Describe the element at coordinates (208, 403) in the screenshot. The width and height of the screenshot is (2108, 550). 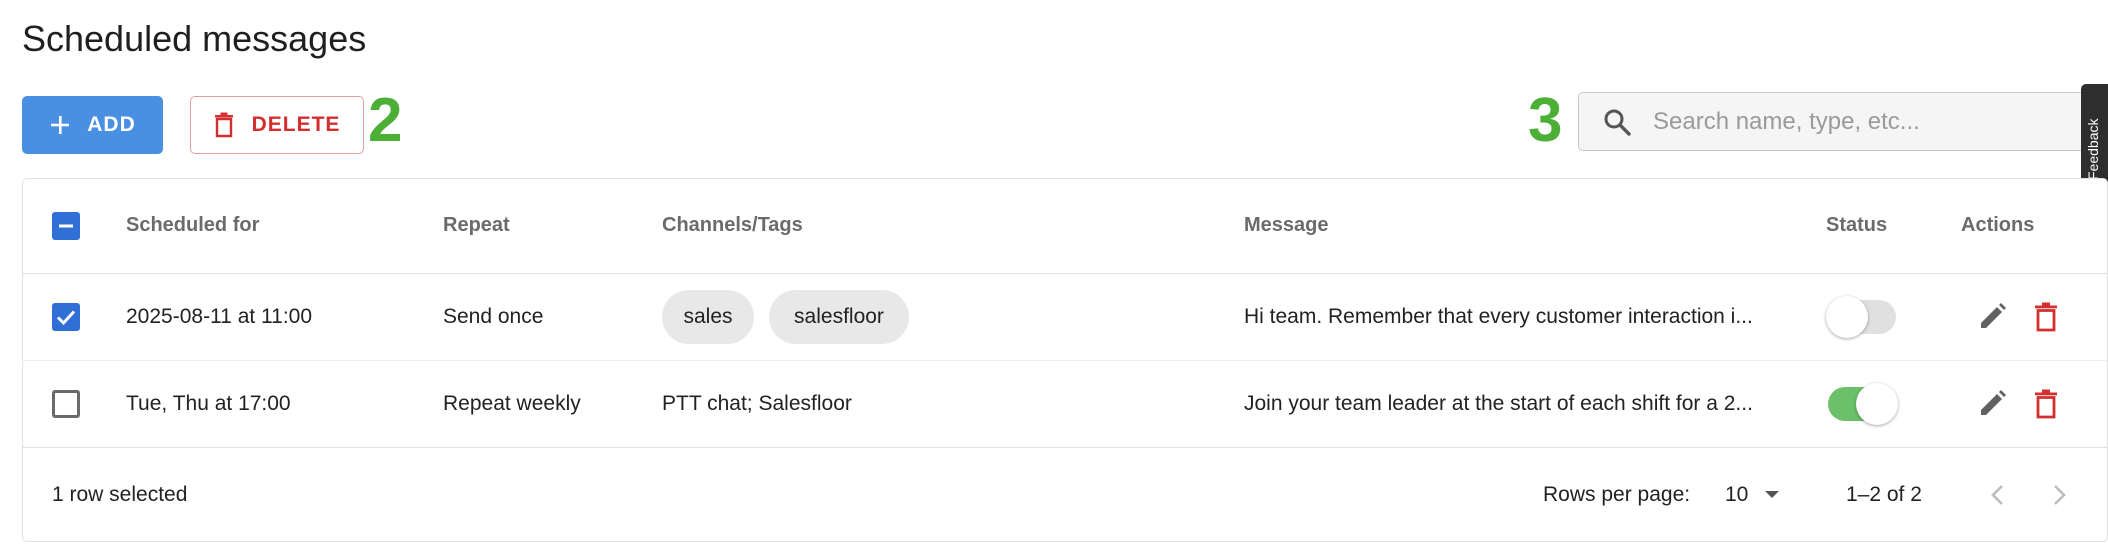
I see `scheduled-for-cell: Tue, Thu at 17:00` at that location.